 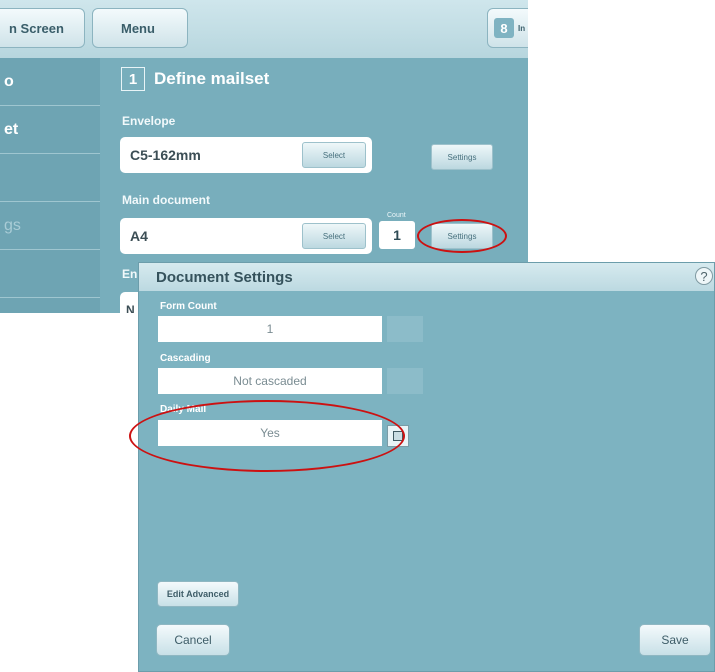 I want to click on sidebar: o et gs, so click(x=50, y=185).